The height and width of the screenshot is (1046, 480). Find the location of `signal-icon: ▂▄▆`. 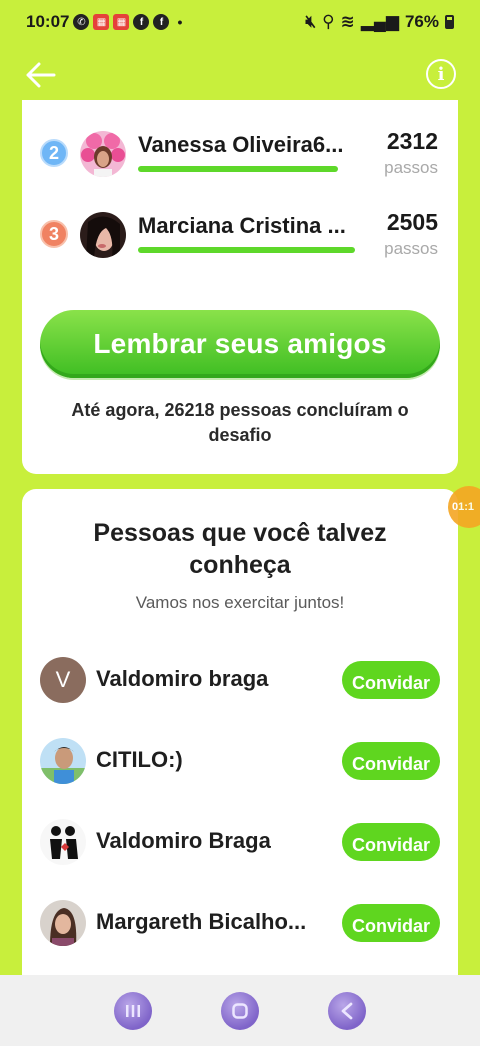

signal-icon: ▂▄▆ is located at coordinates (379, 21).